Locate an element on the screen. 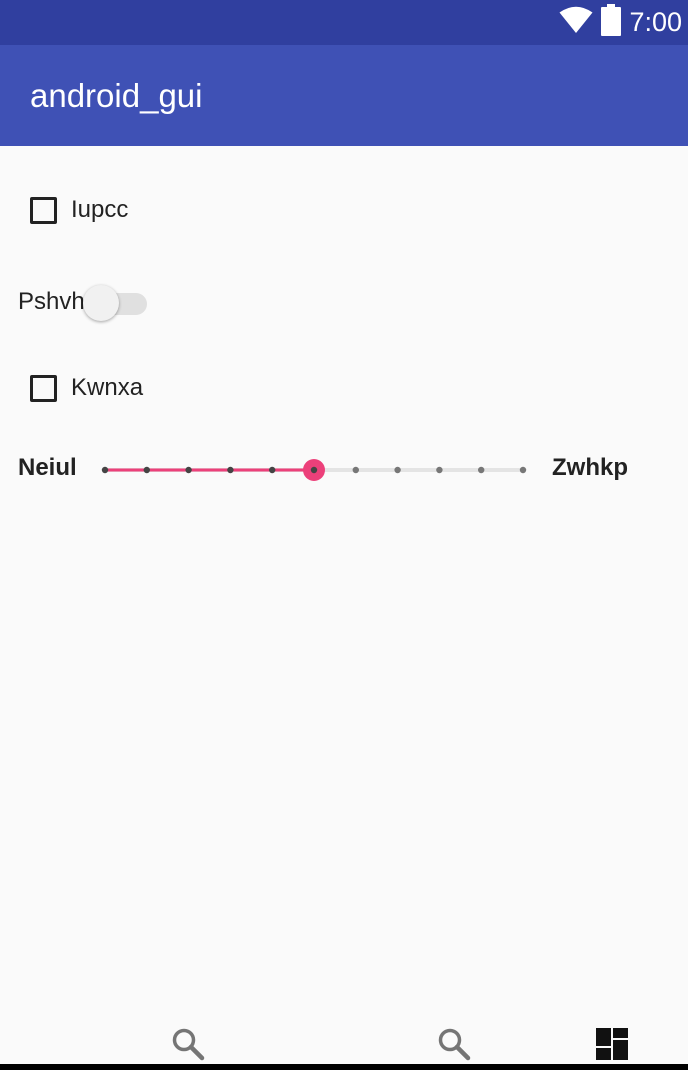  bottom-navigation is located at coordinates (344, 1044).